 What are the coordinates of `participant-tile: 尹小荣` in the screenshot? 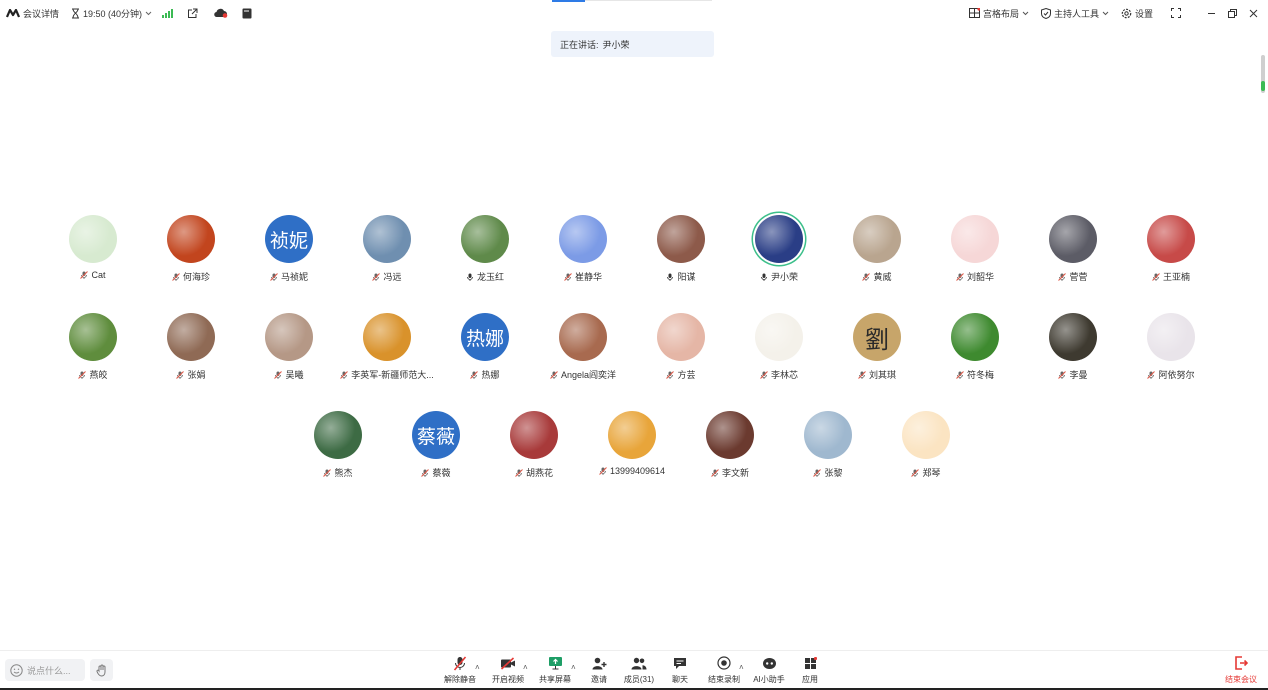 It's located at (779, 251).